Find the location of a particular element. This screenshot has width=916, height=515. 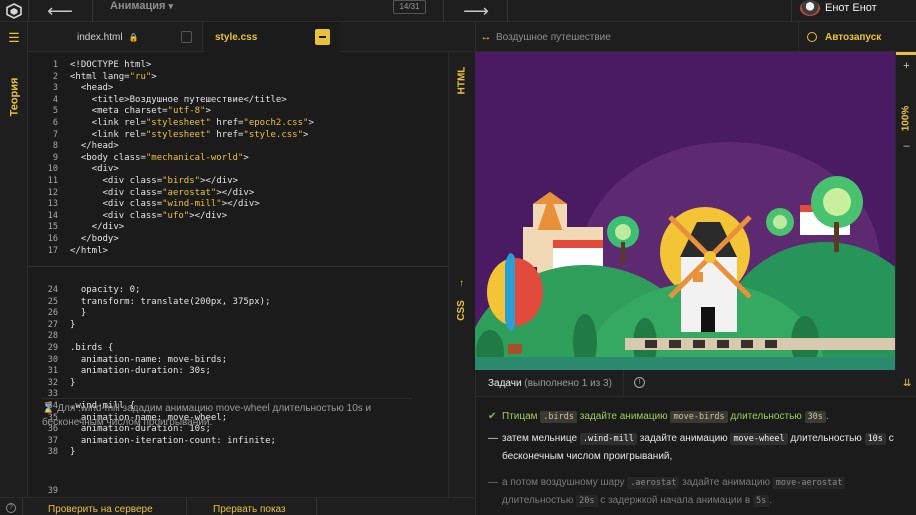

user-menu: Енот Енот is located at coordinates (838, 8).